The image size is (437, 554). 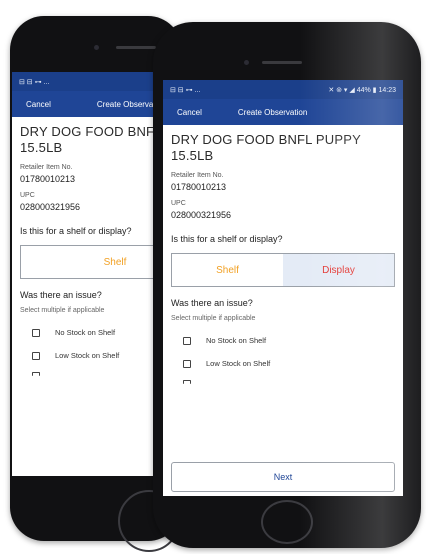 What do you see at coordinates (272, 112) in the screenshot?
I see `page-title: Create Observation` at bounding box center [272, 112].